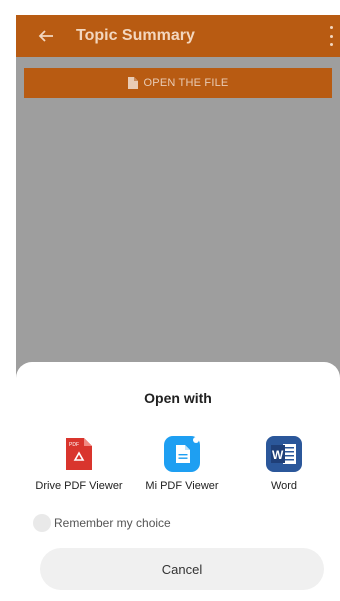 This screenshot has width=340, height=601. What do you see at coordinates (112, 523) in the screenshot?
I see `remember-label: Remember my choice` at bounding box center [112, 523].